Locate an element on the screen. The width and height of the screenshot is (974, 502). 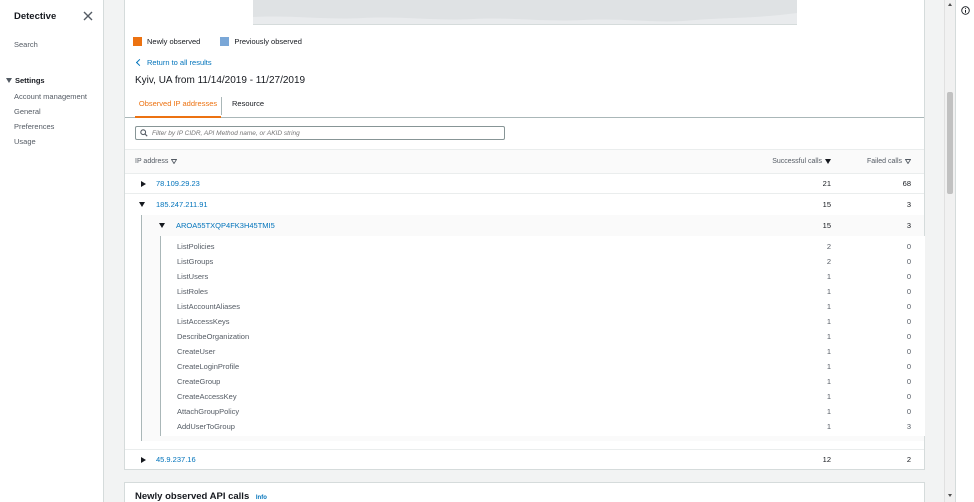
col-successful-calls: Successful calls is located at coordinates (801, 161).